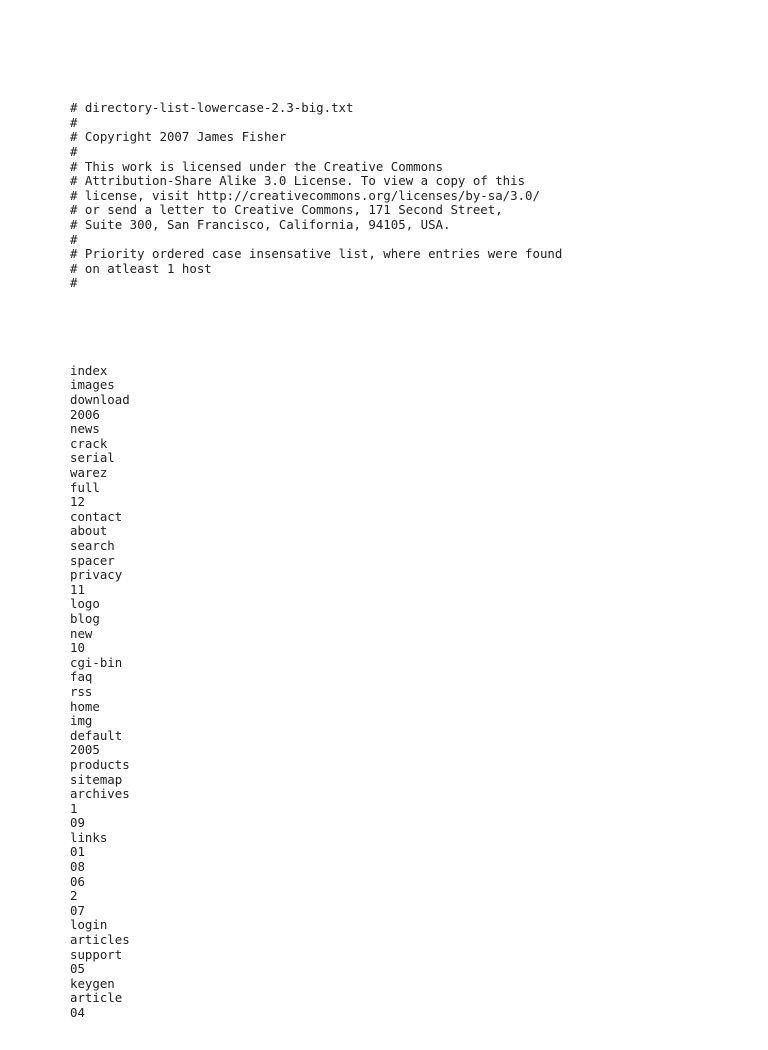 This screenshot has height=1050, width=768. What do you see at coordinates (96, 735) in the screenshot?
I see `entry-line: default` at bounding box center [96, 735].